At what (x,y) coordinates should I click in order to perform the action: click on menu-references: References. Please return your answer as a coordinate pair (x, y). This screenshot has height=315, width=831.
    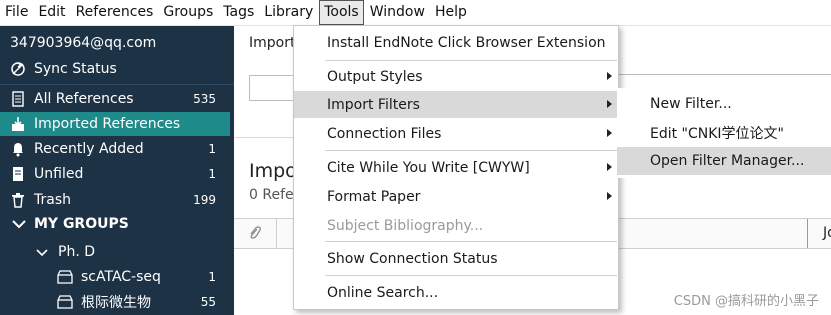
    Looking at the image, I should click on (115, 12).